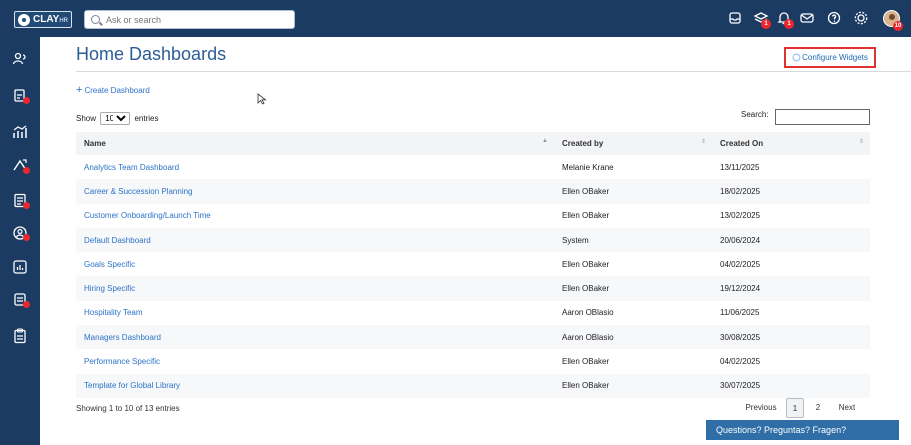  What do you see at coordinates (493, 71) in the screenshot?
I see `title-divider` at bounding box center [493, 71].